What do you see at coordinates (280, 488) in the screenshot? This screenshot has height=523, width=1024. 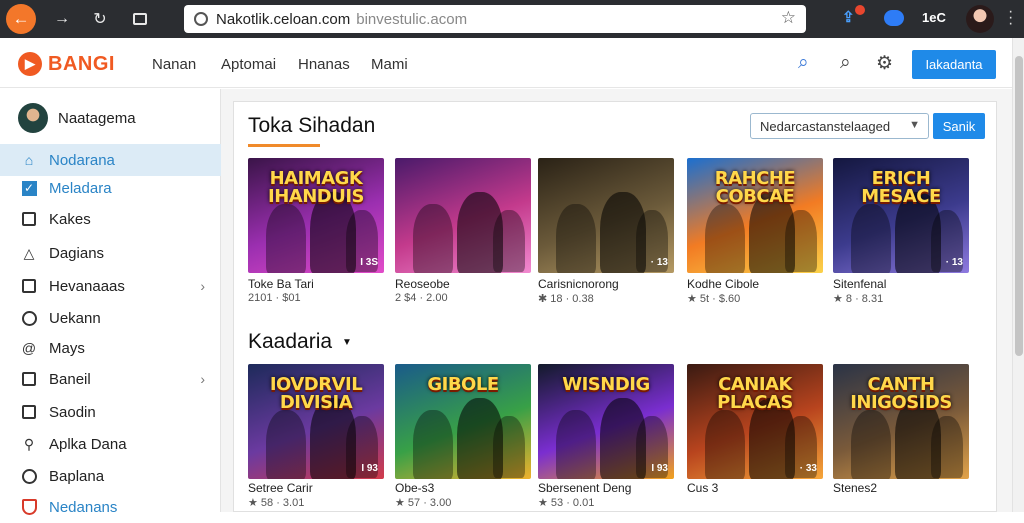 I see `game-title: Setree Carir` at bounding box center [280, 488].